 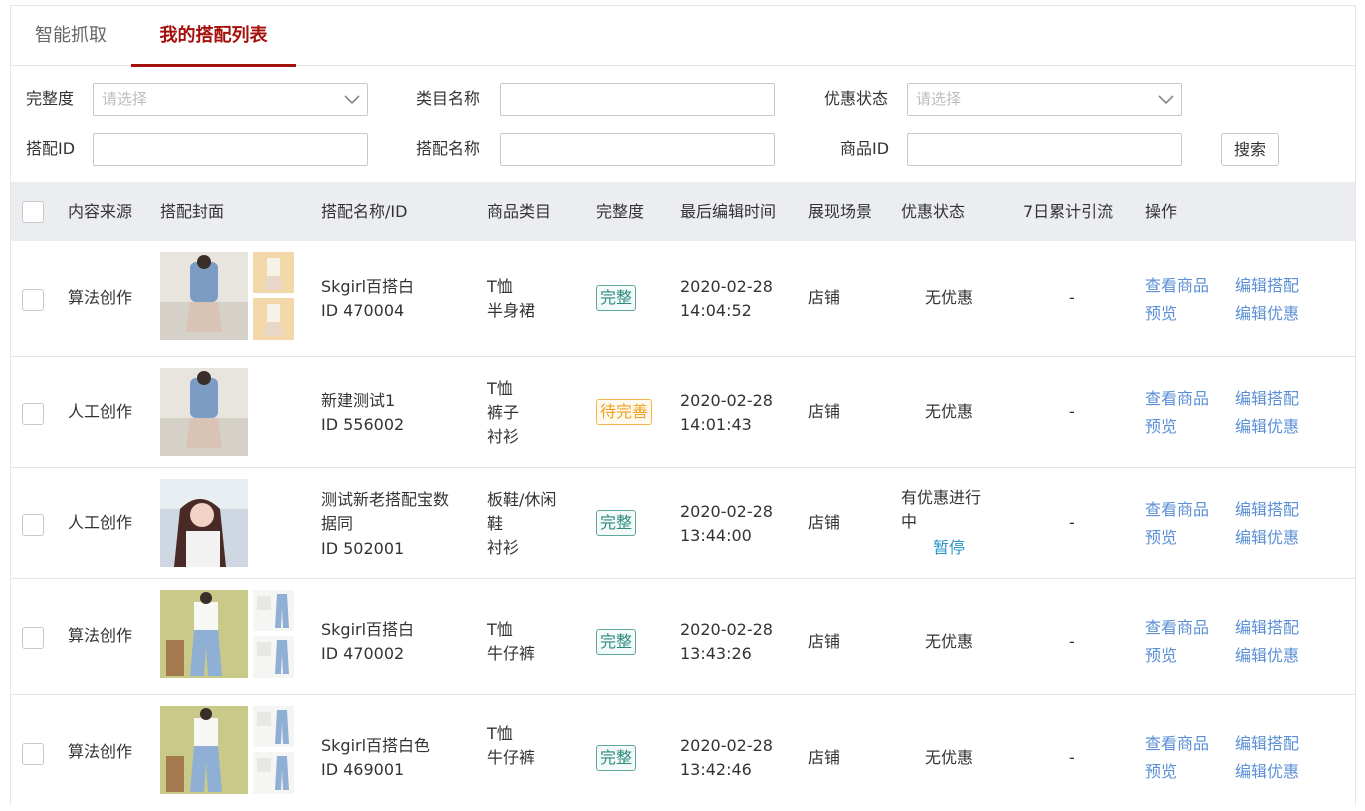 What do you see at coordinates (100, 211) in the screenshot?
I see `col-source: 内容来源` at bounding box center [100, 211].